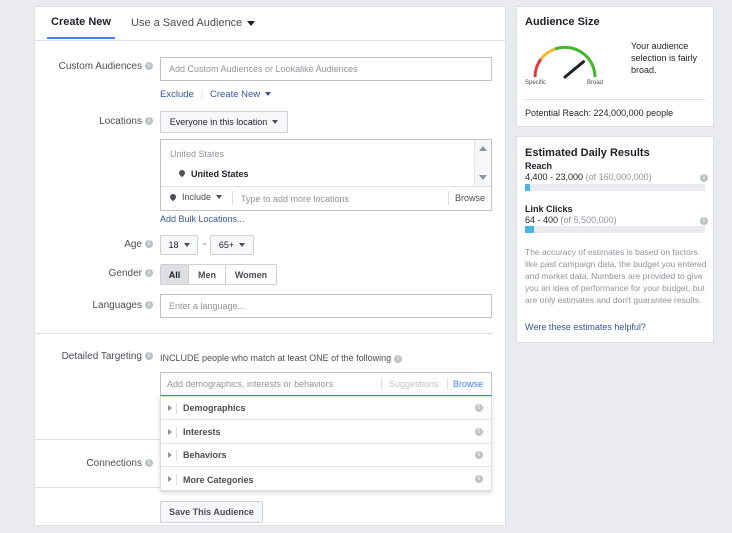  I want to click on tab-saved-audience: Use a Saved Audience, so click(193, 23).